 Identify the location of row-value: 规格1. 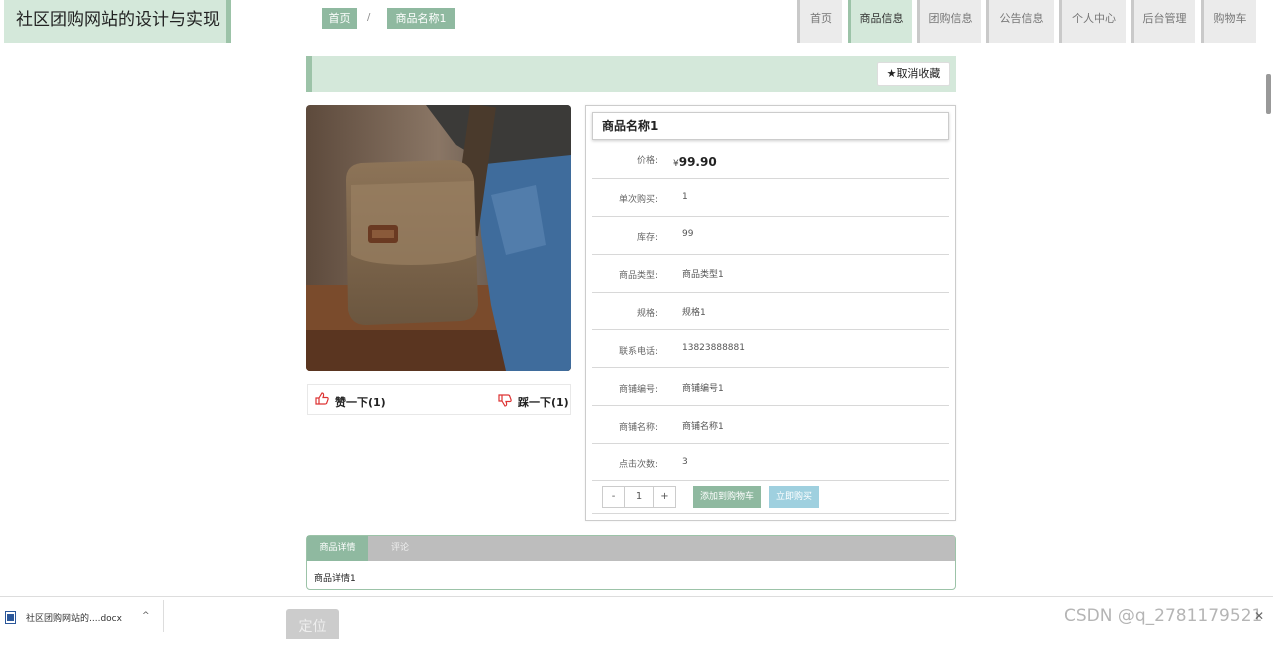
(694, 313).